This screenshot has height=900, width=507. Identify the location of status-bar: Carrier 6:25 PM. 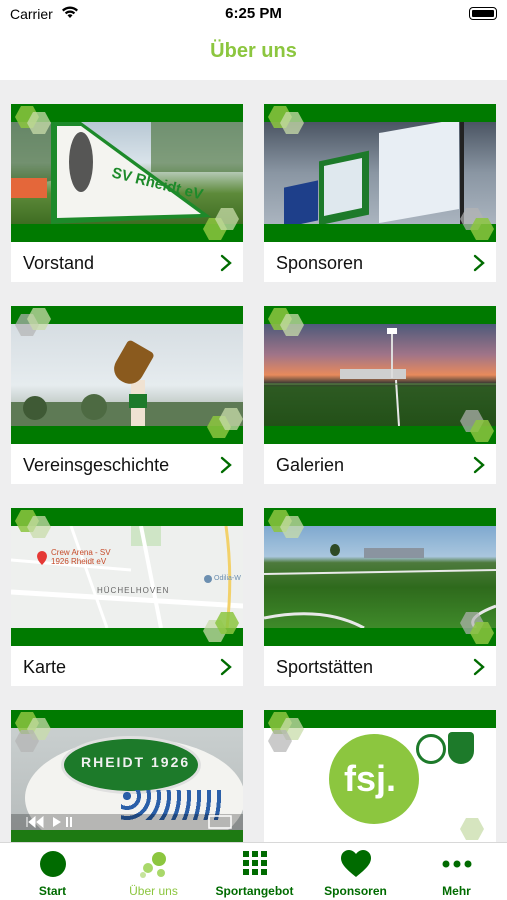
(253, 14).